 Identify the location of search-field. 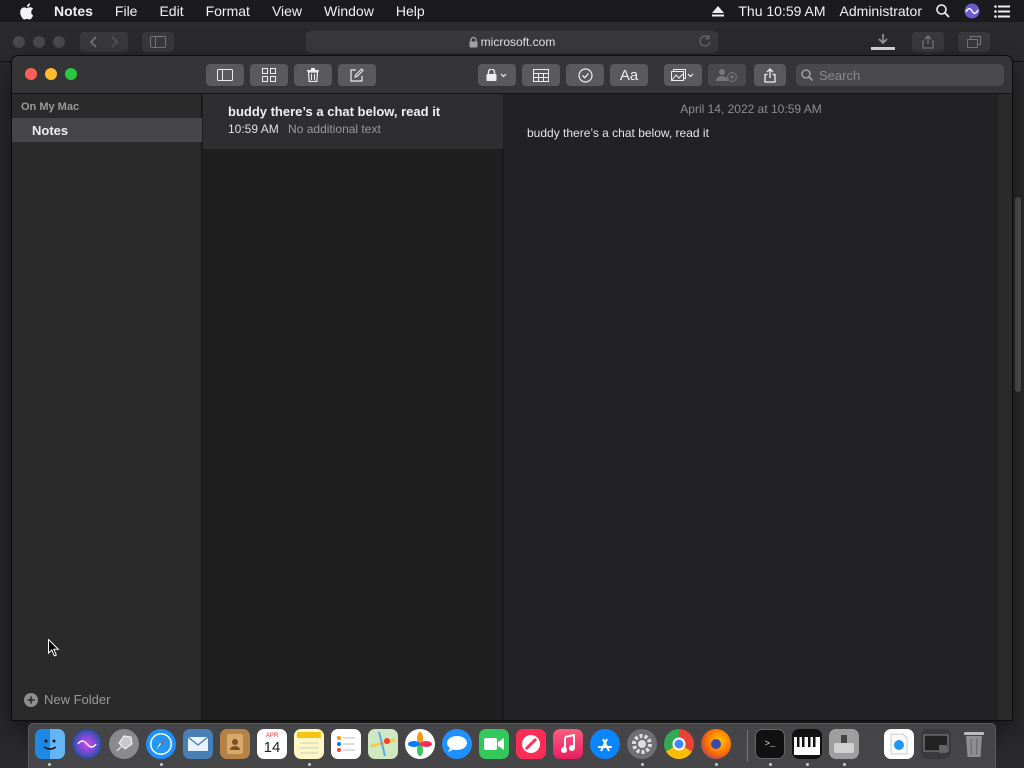
(900, 75).